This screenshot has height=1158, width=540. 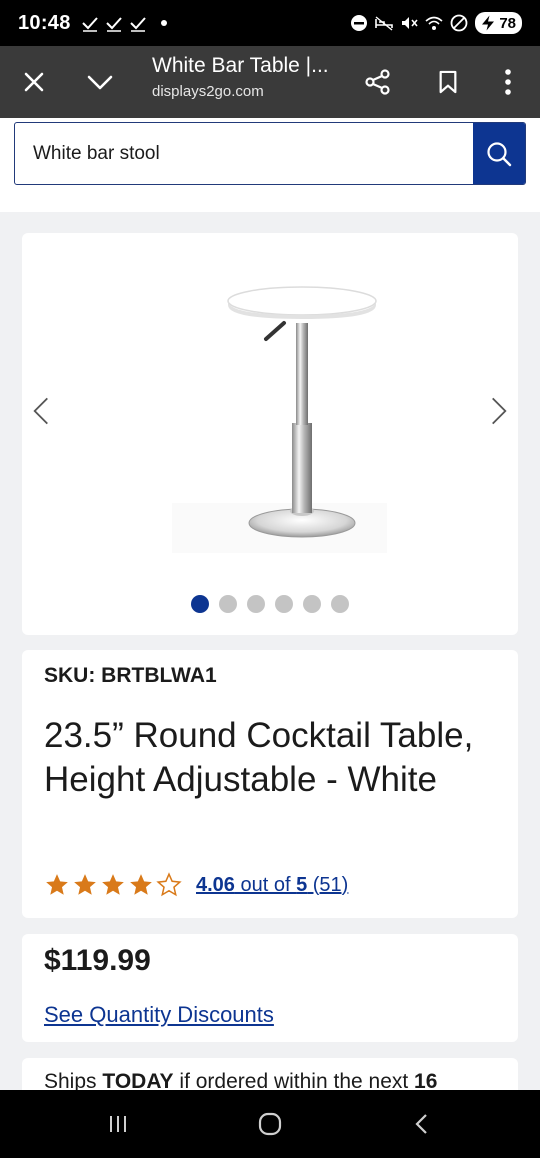 What do you see at coordinates (124, 23) in the screenshot?
I see `notification-icons` at bounding box center [124, 23].